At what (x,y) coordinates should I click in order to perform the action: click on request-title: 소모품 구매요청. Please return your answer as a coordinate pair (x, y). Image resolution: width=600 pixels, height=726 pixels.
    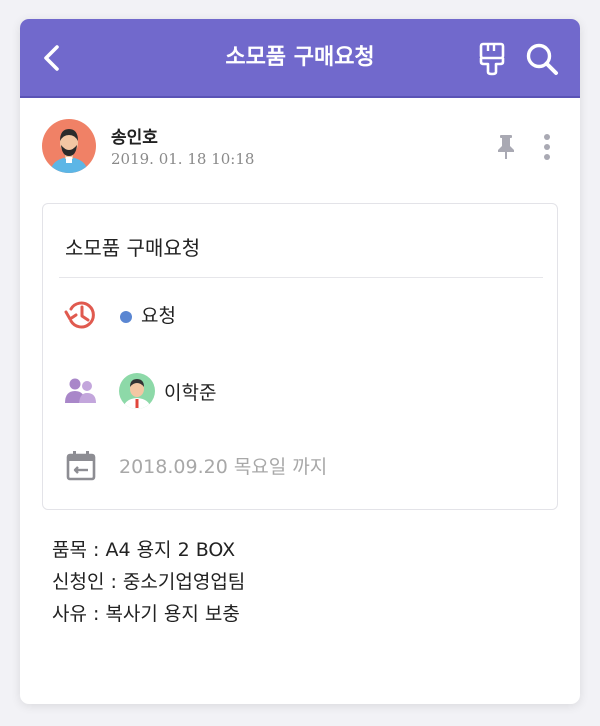
    Looking at the image, I should click on (133, 248).